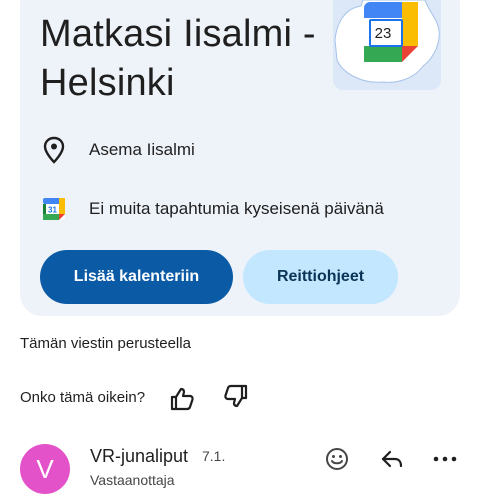  I want to click on svg-text: 31, so click(52, 210).